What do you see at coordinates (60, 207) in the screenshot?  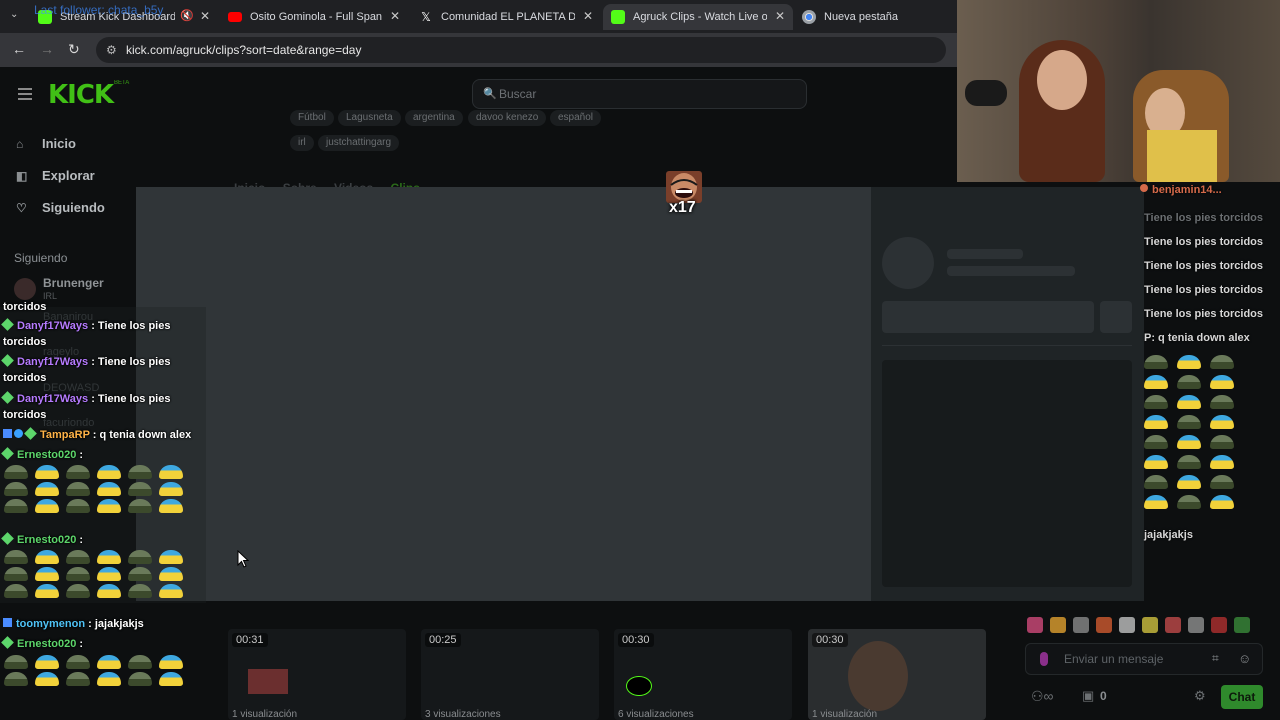 I see `nav-siguiendo: ♡ Siguiendo` at bounding box center [60, 207].